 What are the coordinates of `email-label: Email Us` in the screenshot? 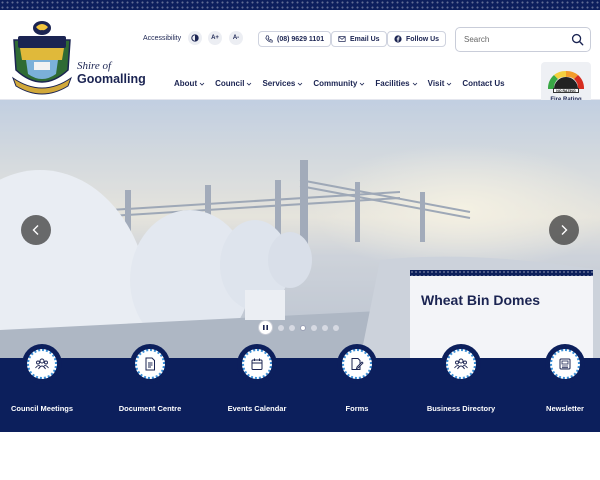 It's located at (365, 39).